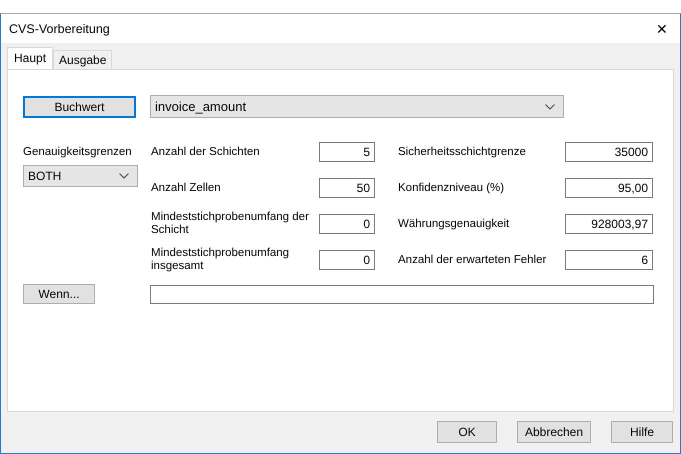 This screenshot has height=454, width=681. I want to click on field-label: Anzahl Zellen, so click(186, 188).